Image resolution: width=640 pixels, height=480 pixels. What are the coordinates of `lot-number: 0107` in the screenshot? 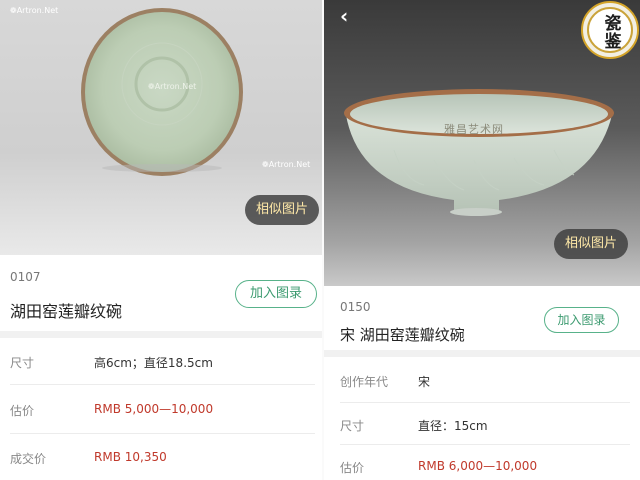 It's located at (25, 277).